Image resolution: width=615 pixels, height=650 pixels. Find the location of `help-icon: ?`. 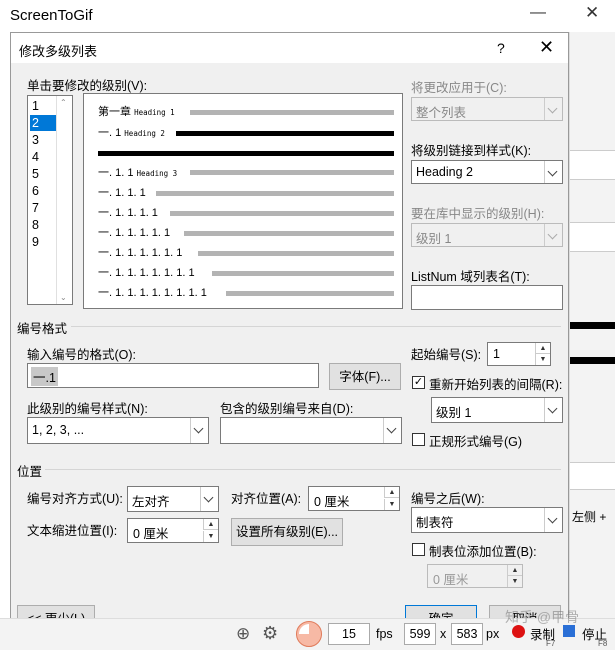

help-icon: ? is located at coordinates (501, 48).